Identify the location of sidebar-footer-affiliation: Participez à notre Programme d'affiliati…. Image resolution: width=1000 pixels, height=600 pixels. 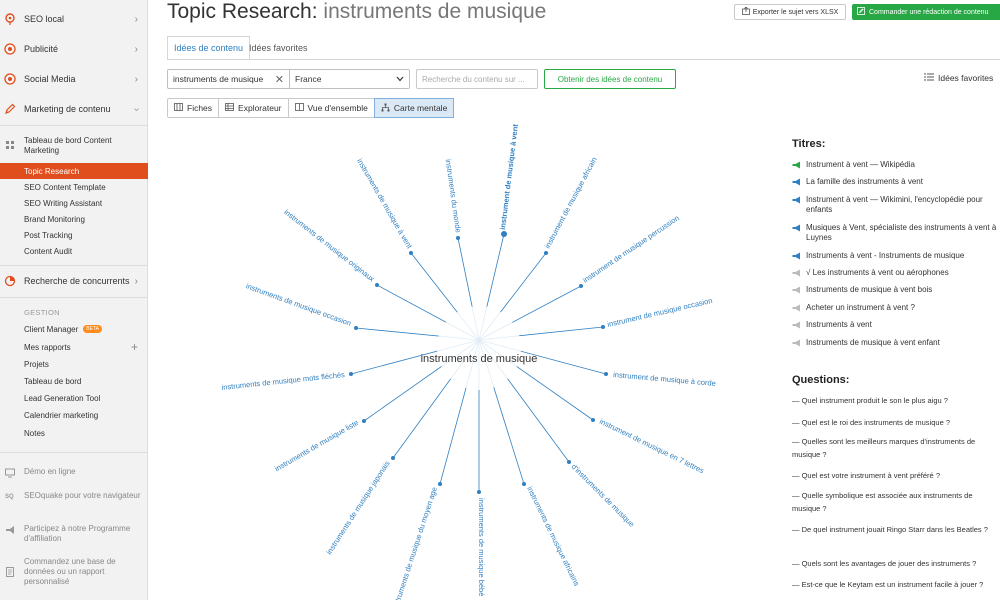
(74, 535).